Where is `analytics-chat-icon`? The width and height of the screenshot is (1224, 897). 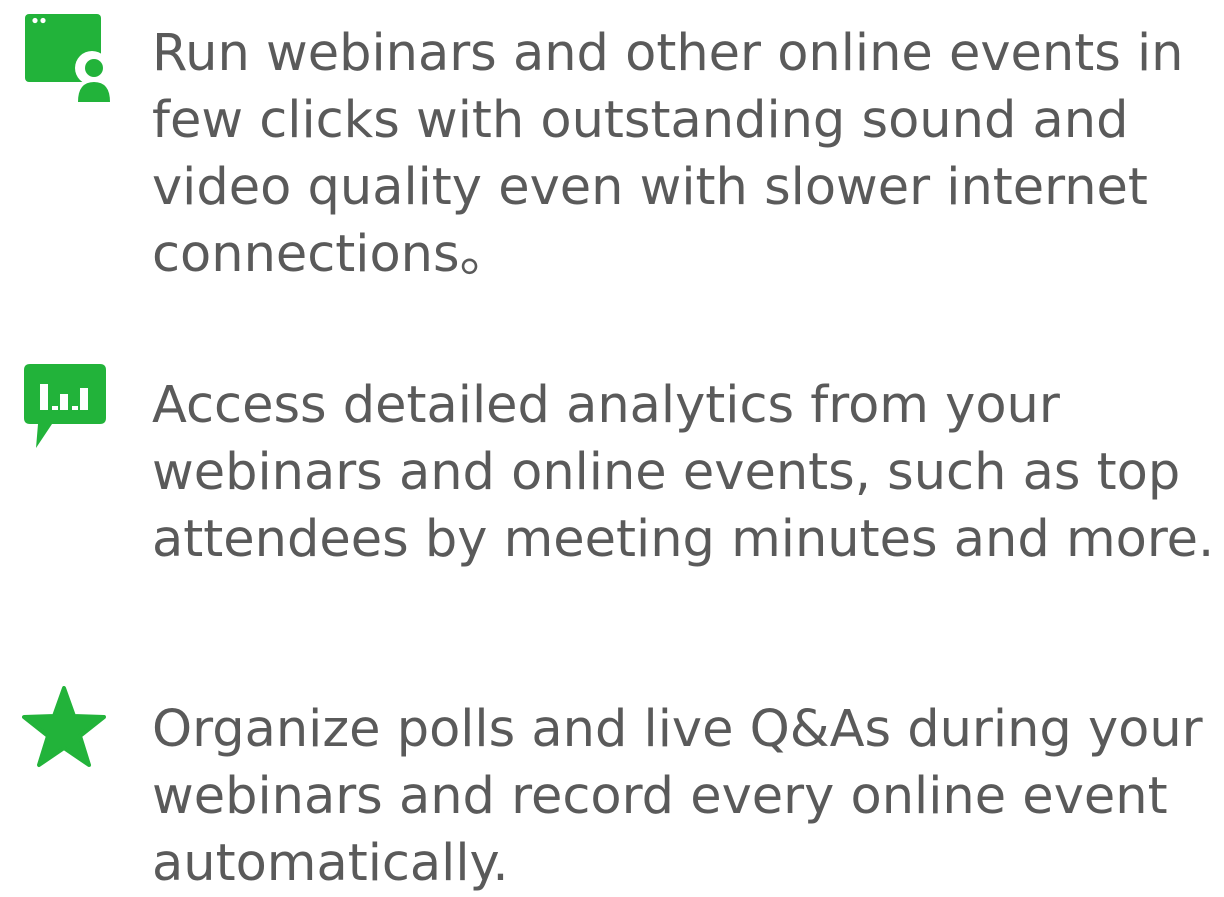 analytics-chat-icon is located at coordinates (67, 409).